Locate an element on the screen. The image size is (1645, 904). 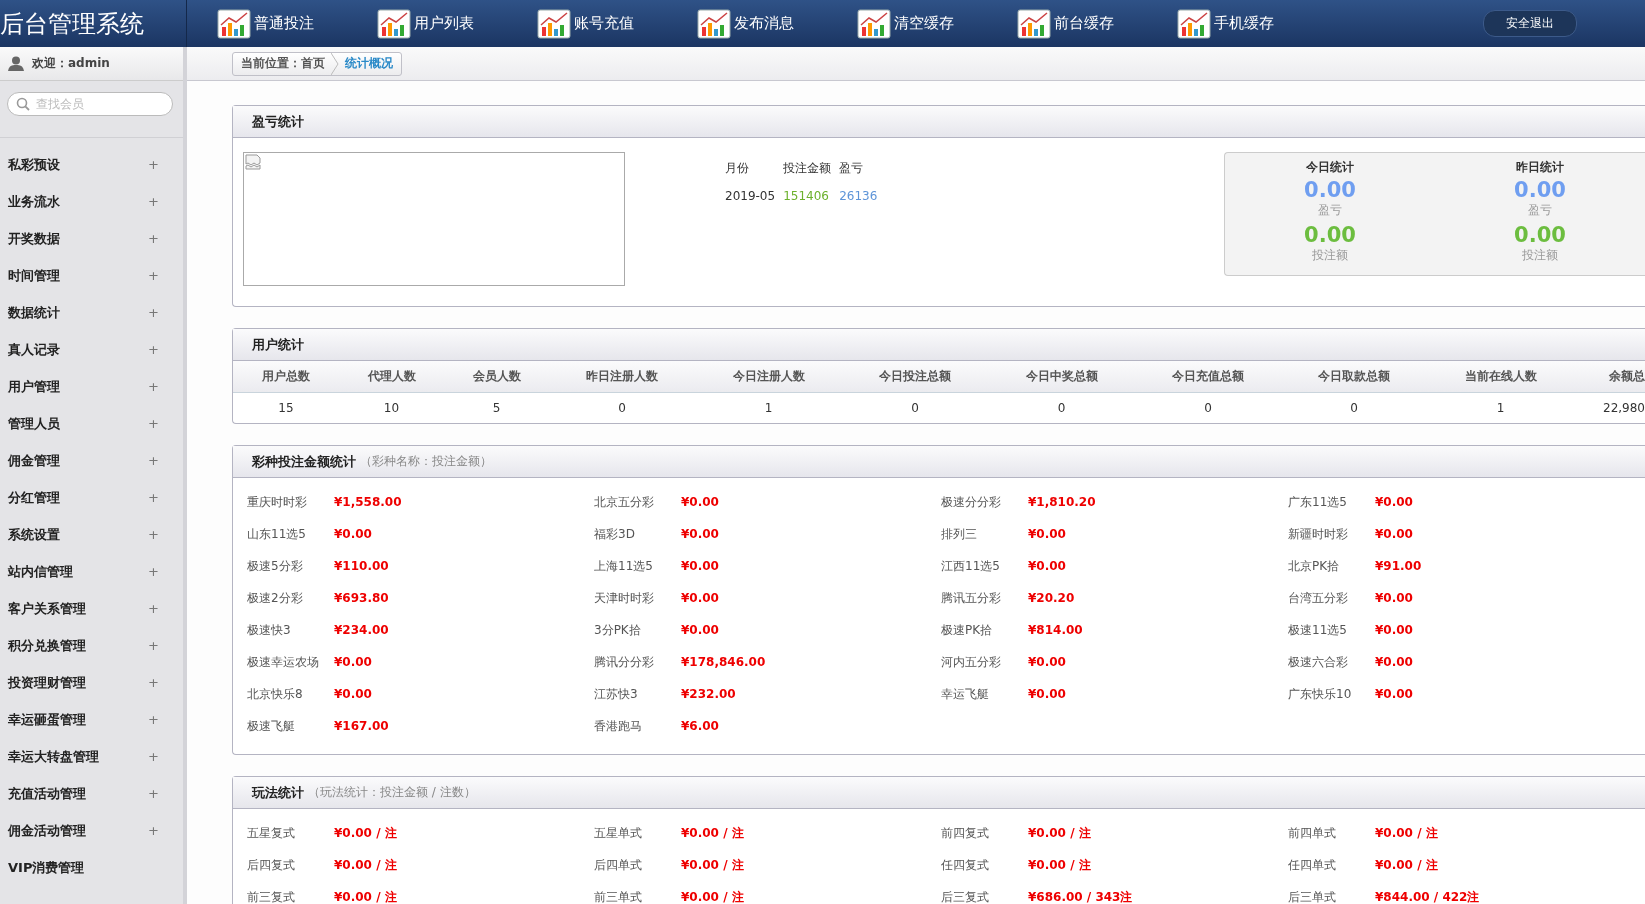
item-amount: ¥844.00 / 422注 is located at coordinates (1427, 896).